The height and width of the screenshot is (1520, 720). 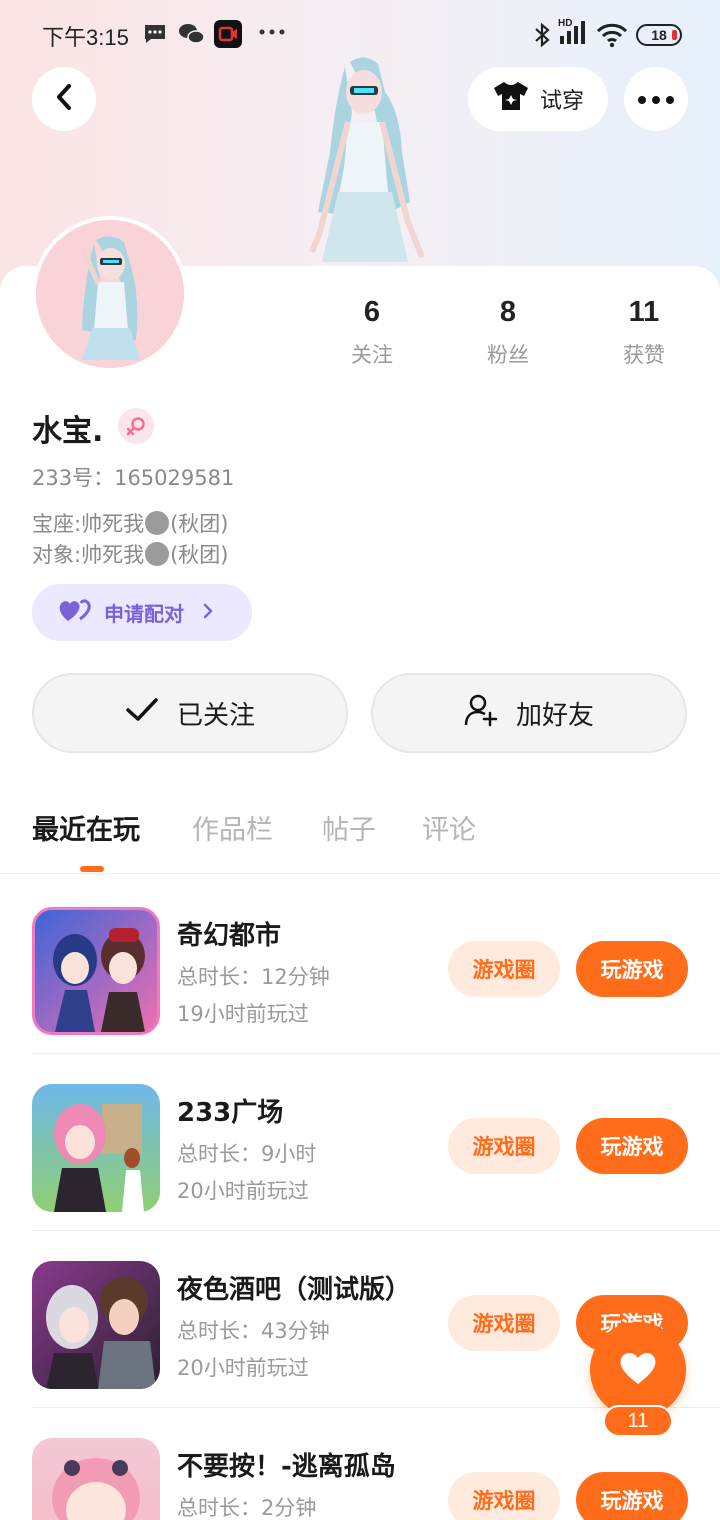 I want to click on back-button, so click(x=64, y=99).